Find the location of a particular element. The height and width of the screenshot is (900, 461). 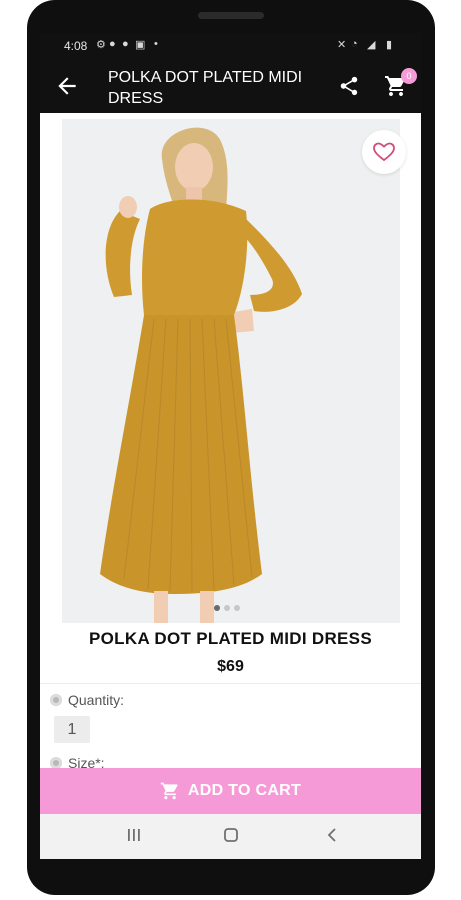

share-button is located at coordinates (349, 88).